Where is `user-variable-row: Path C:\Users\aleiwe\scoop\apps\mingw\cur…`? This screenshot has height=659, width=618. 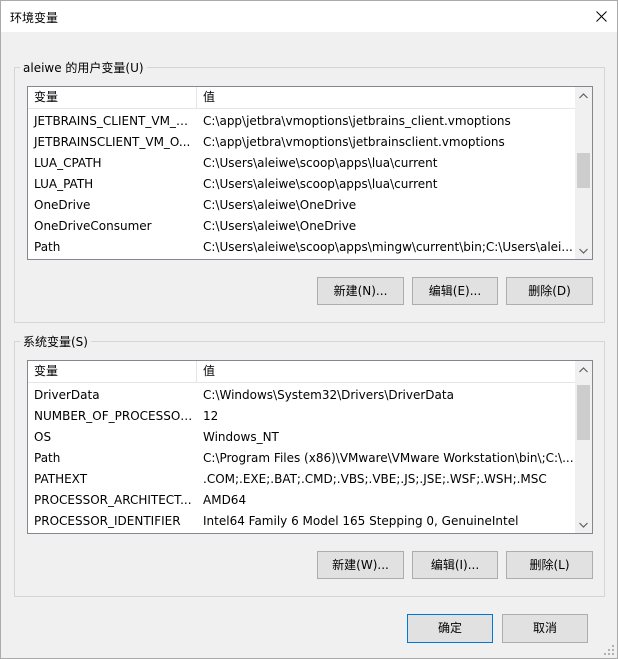
user-variable-row: Path C:\Users\aleiwe\scoop\apps\mingw\cur… is located at coordinates (301, 247).